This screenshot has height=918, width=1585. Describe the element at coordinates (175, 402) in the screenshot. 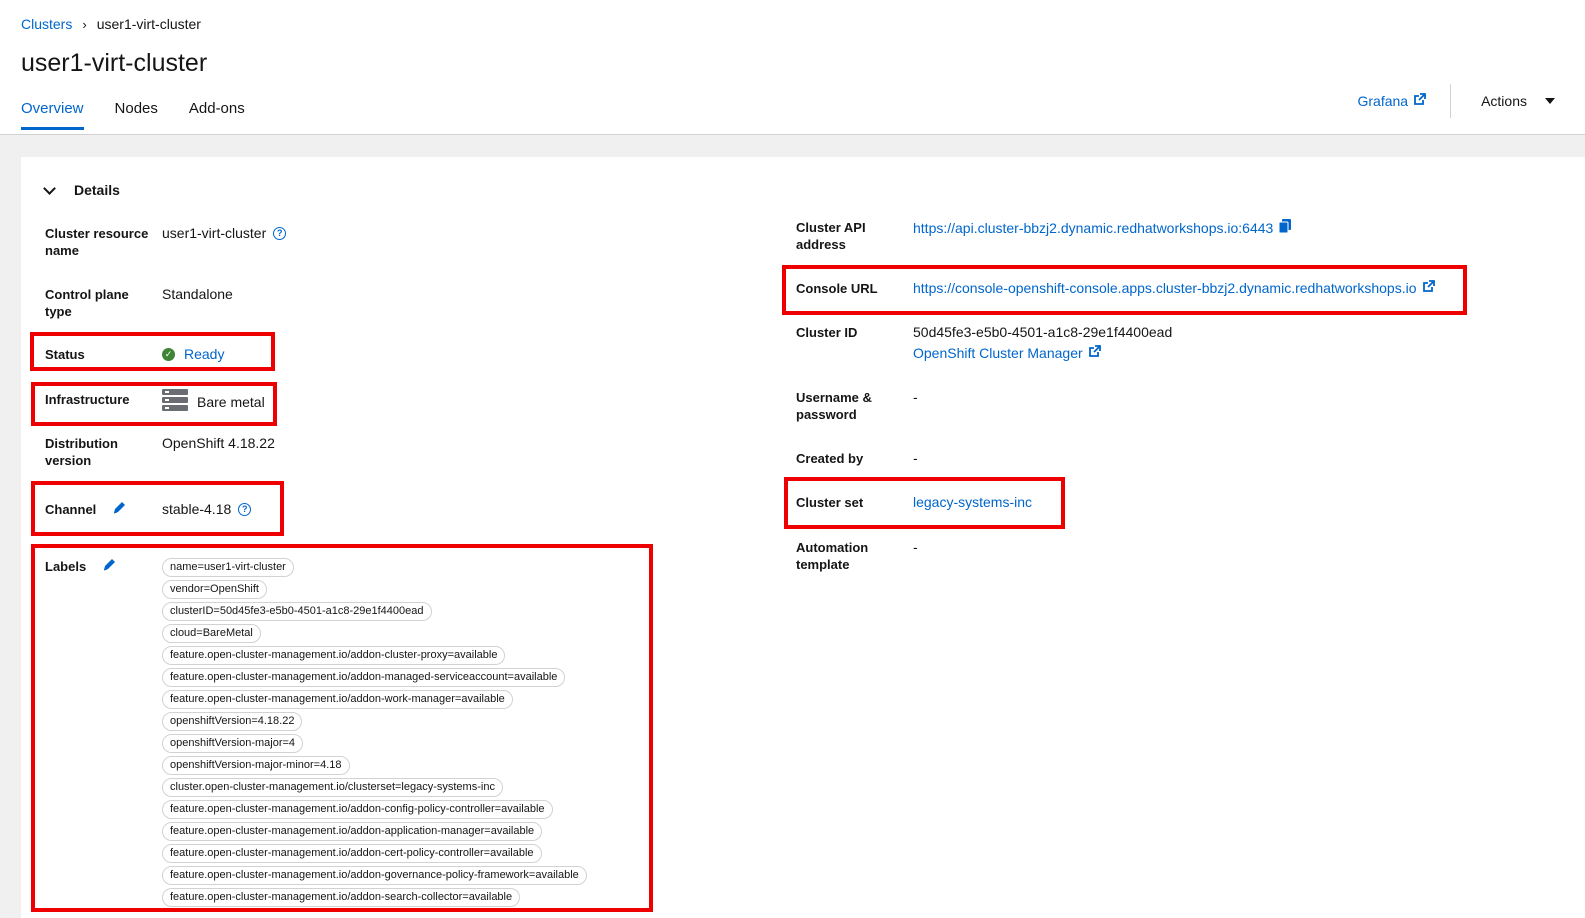

I see `server-icon` at that location.